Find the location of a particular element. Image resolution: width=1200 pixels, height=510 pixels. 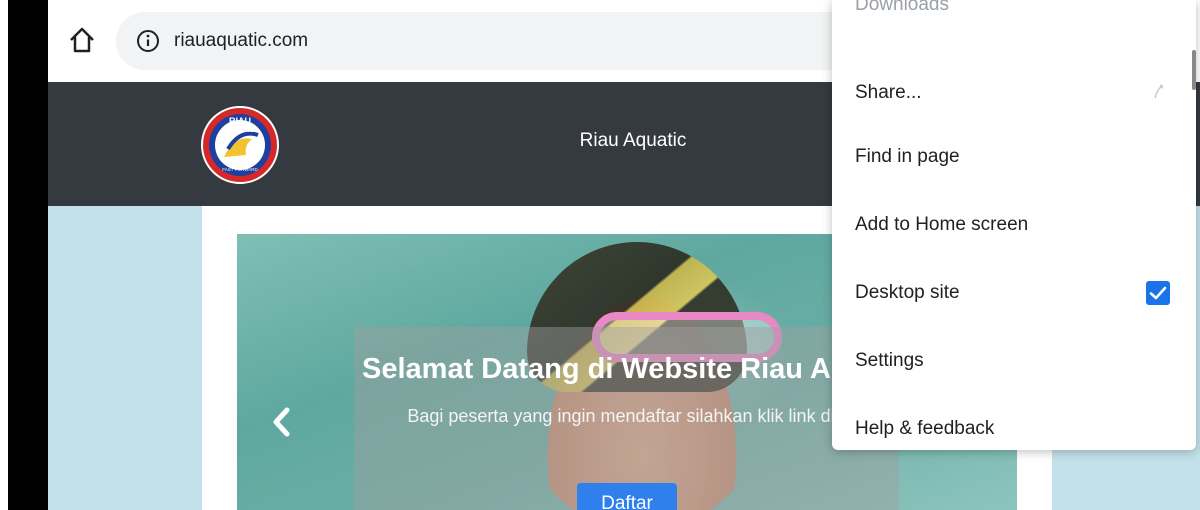

chevron-left-icon is located at coordinates (282, 422).